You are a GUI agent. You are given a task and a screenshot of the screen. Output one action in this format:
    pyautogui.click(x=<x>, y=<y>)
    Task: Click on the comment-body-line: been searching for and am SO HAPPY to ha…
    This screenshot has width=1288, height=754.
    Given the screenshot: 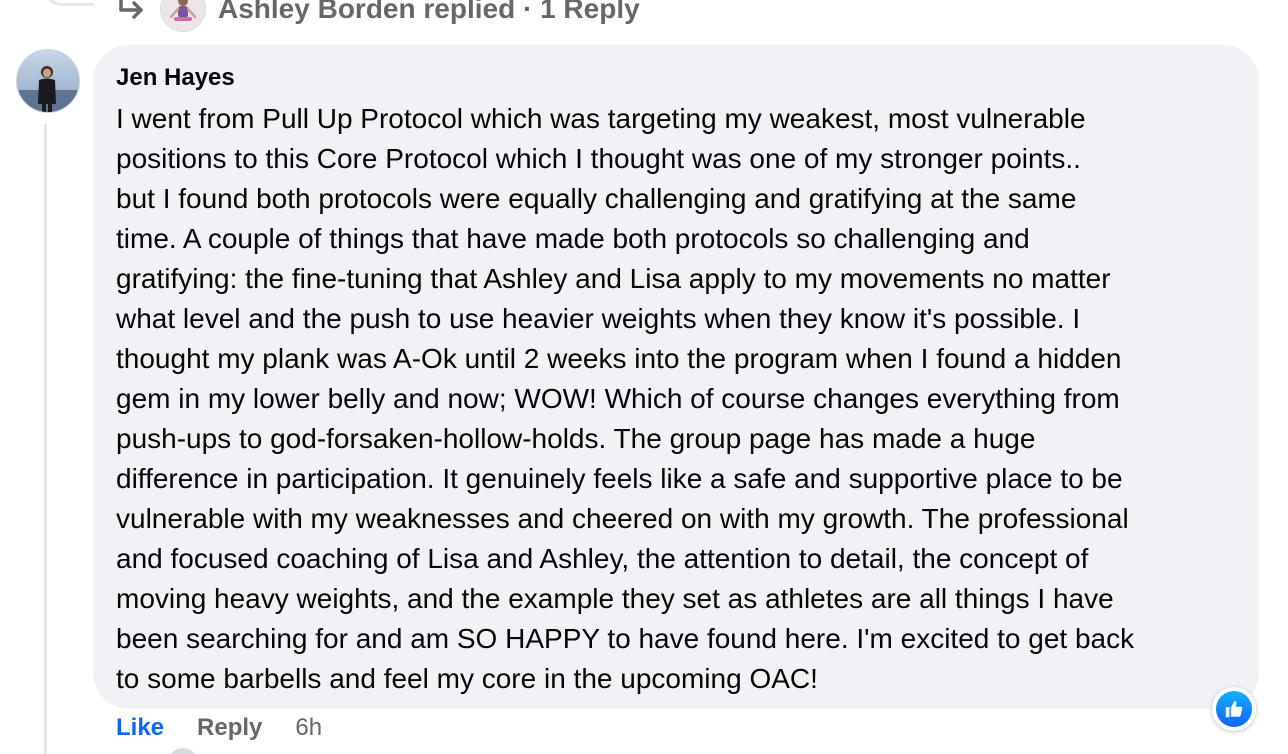 What is the action you would take?
    pyautogui.click(x=625, y=638)
    